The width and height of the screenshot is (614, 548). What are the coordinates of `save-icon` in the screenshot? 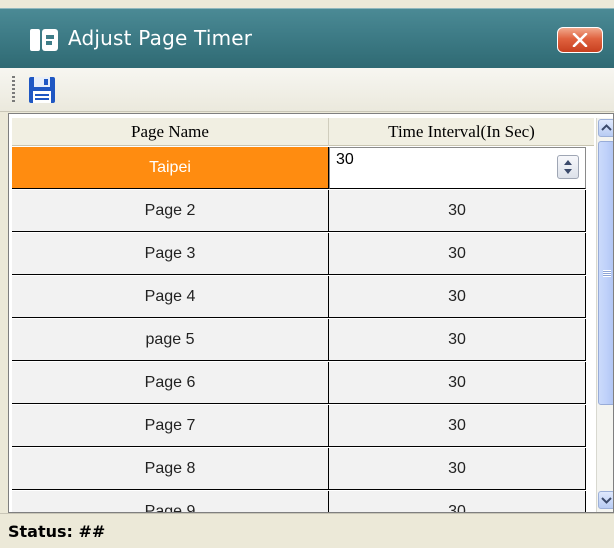 It's located at (42, 90).